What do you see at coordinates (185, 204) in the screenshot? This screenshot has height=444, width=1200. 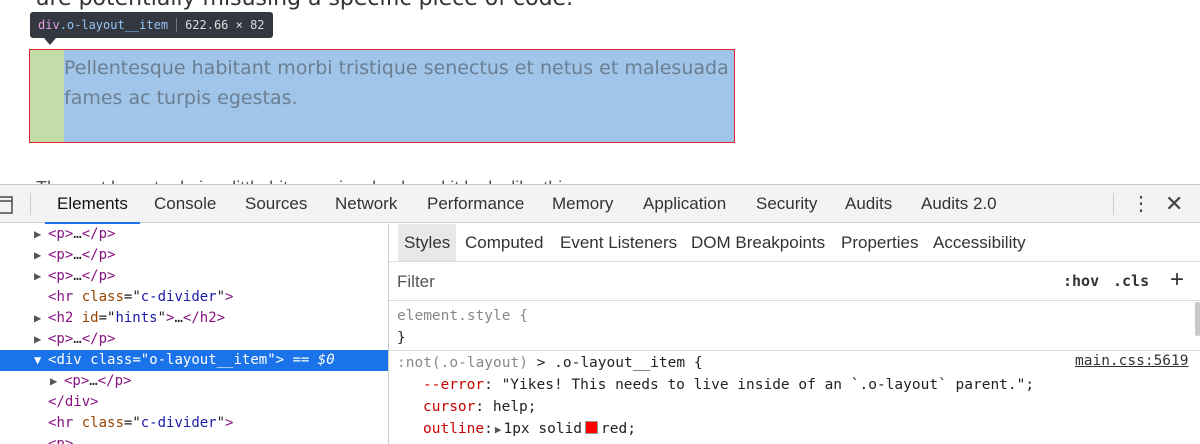 I see `tab-console: Console` at bounding box center [185, 204].